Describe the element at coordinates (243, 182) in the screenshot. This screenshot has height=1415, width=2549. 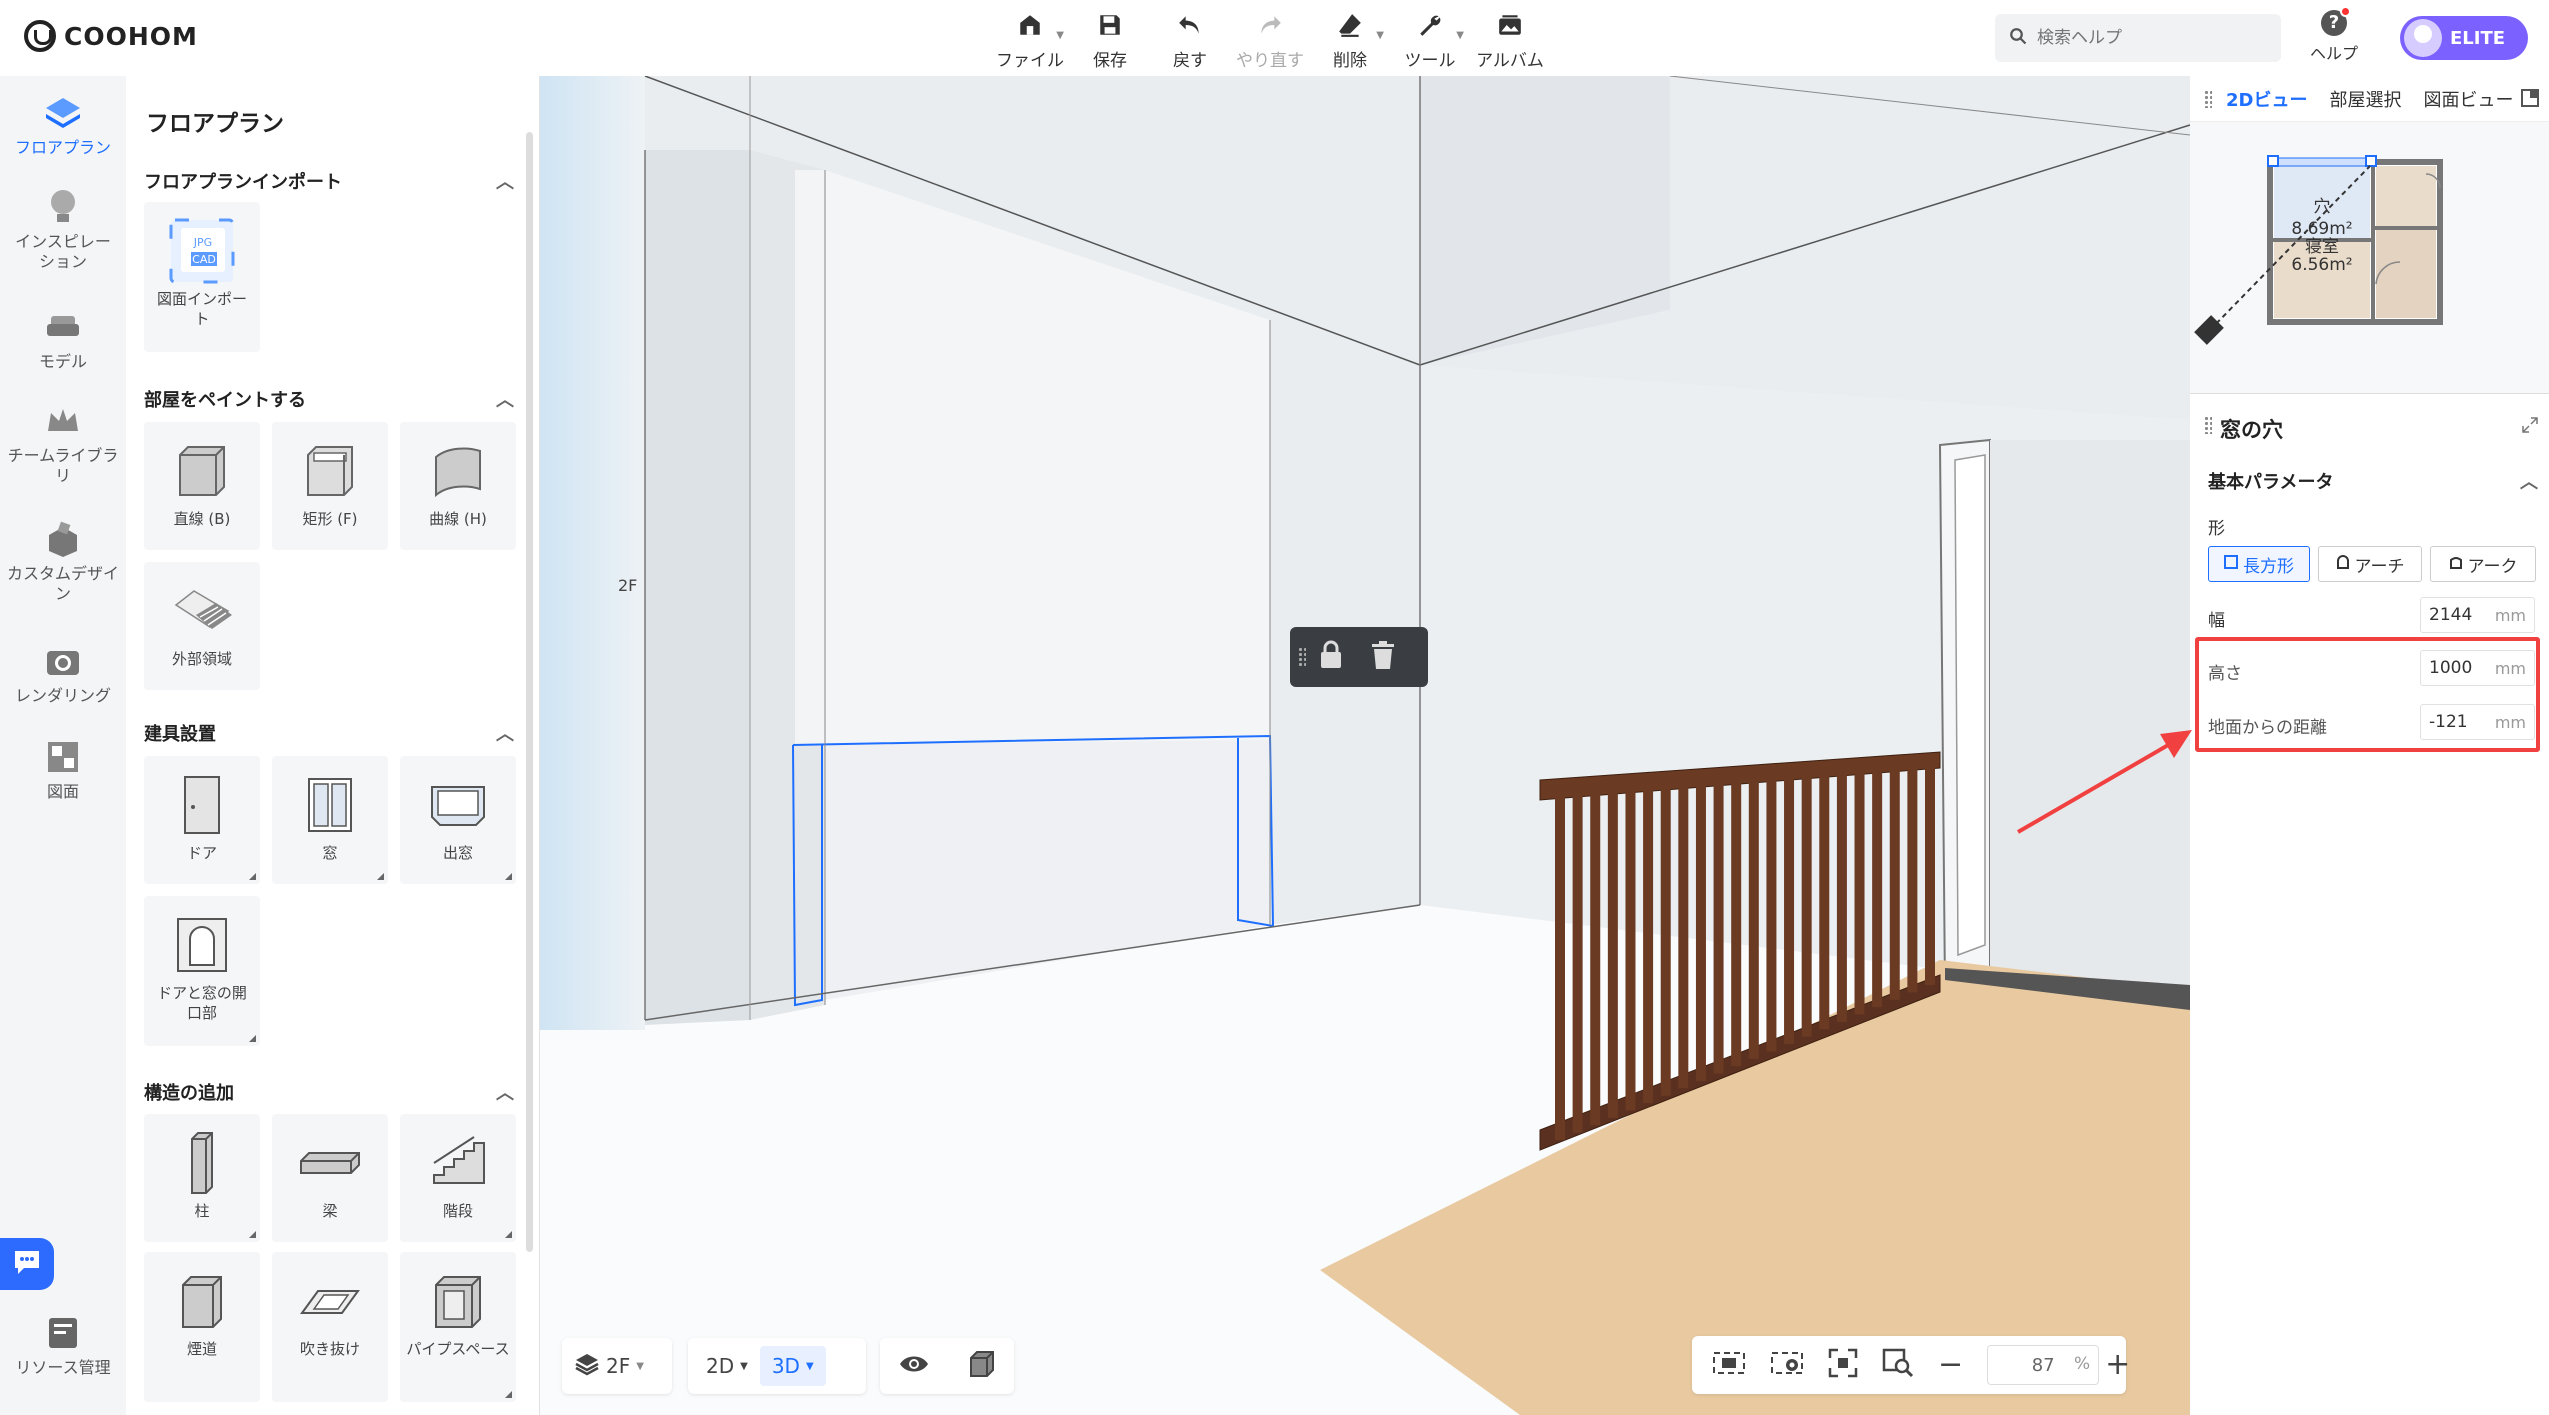
I see `section-title: フロアプランインポート` at that location.